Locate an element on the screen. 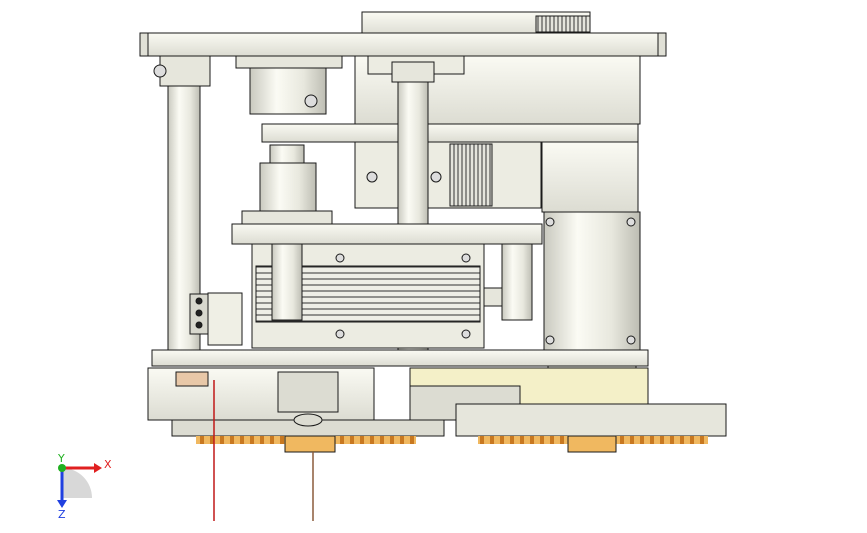 This screenshot has width=867, height=533. left-foot-peach-pad is located at coordinates (192, 379).